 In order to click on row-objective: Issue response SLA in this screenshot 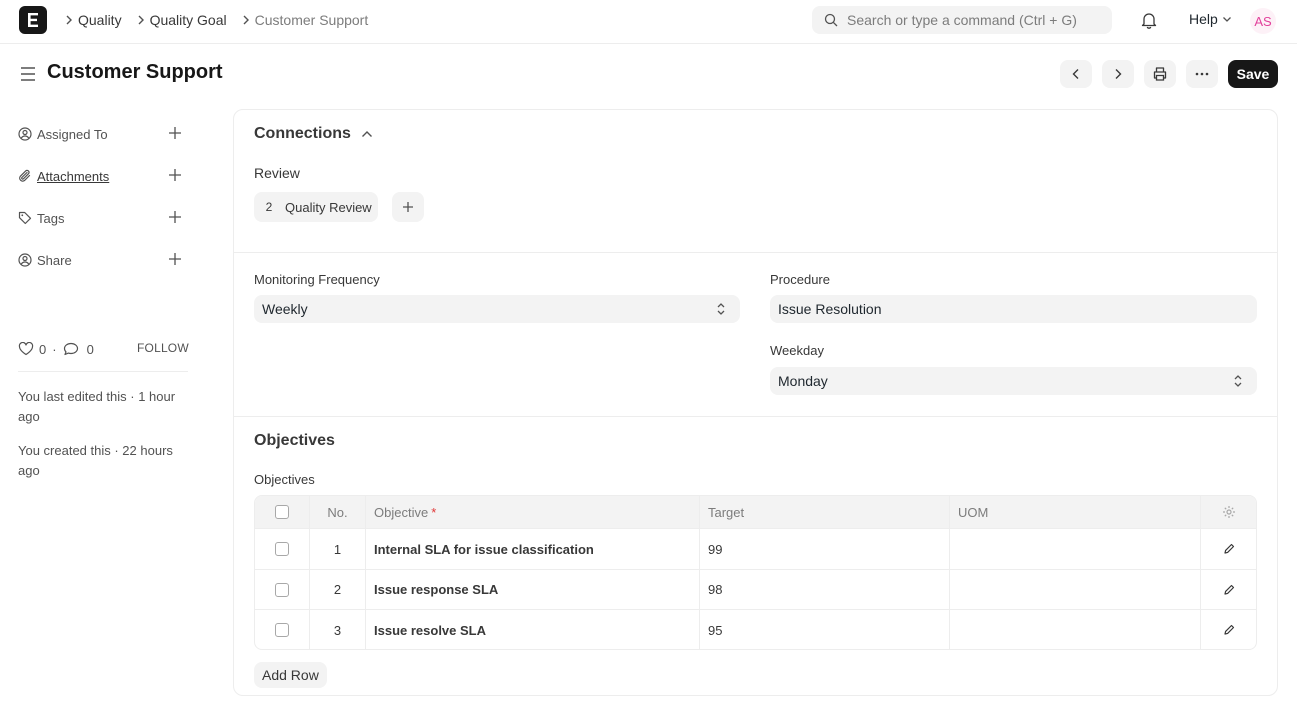, I will do `click(533, 589)`.